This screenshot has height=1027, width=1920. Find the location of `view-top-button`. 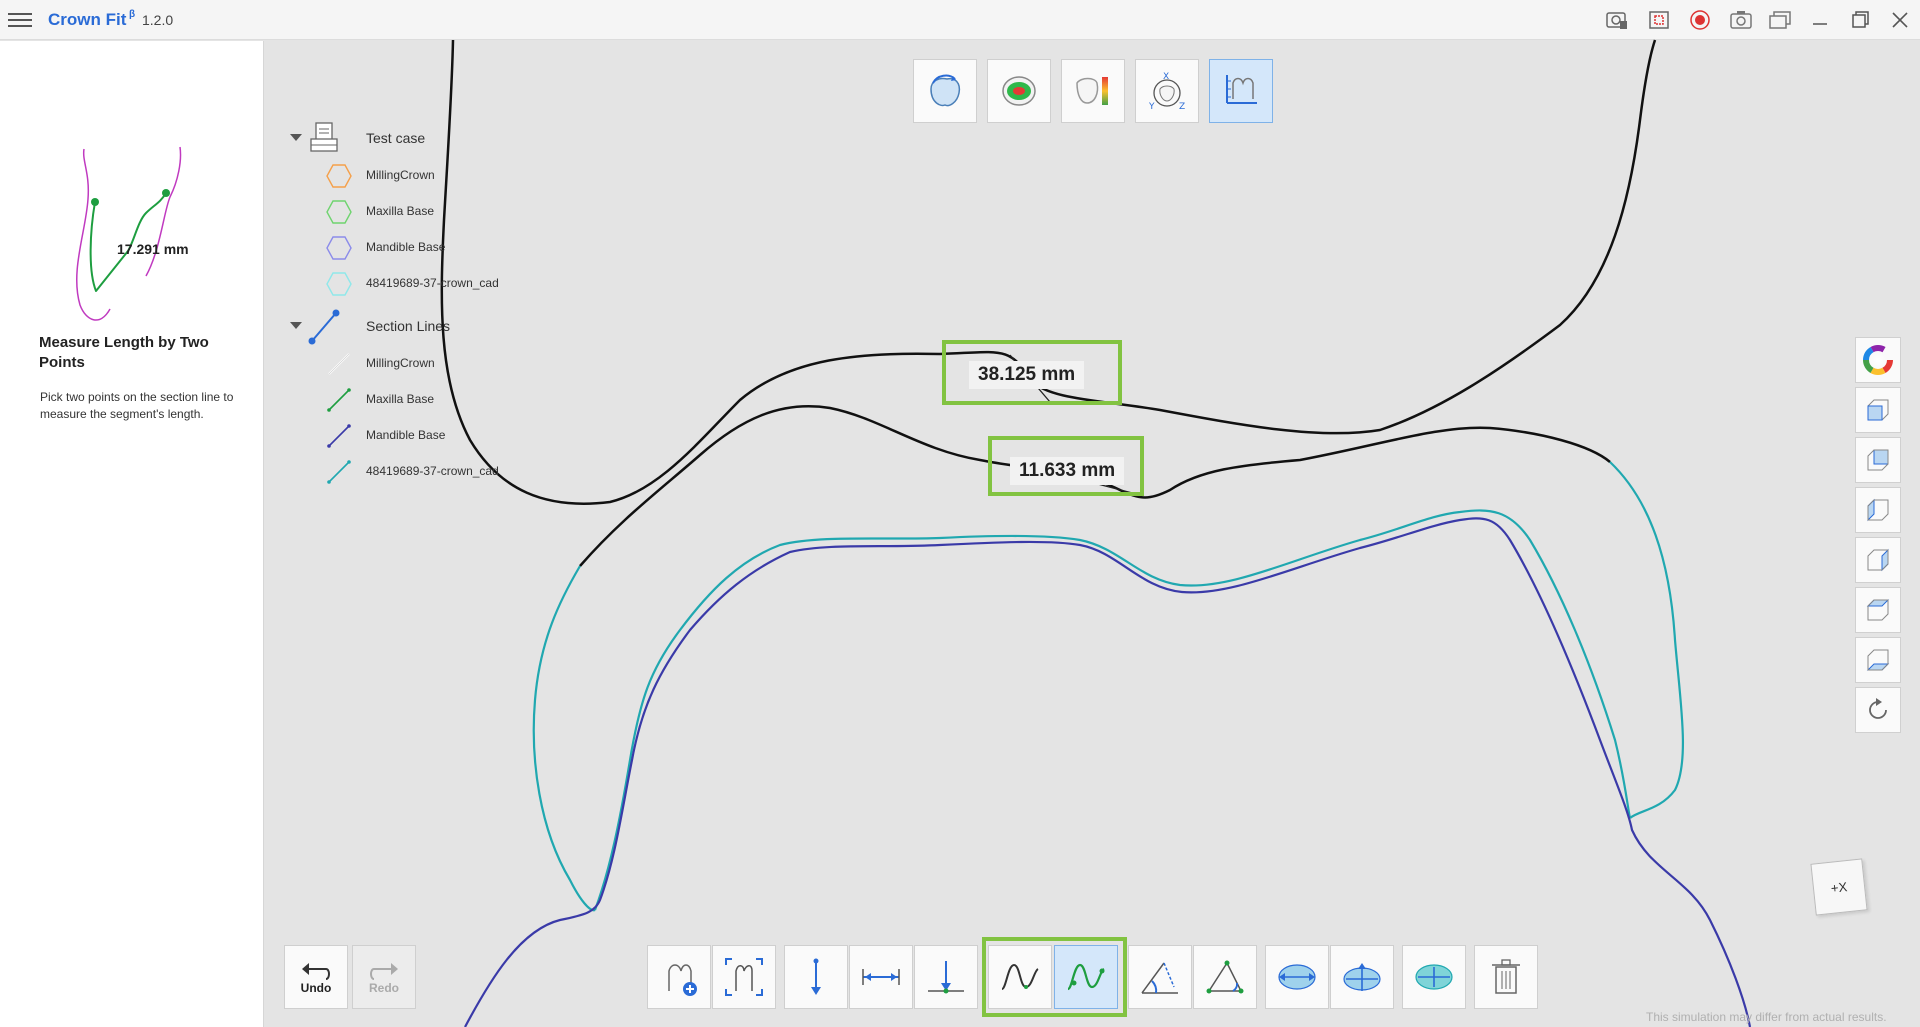

view-top-button is located at coordinates (1878, 610).